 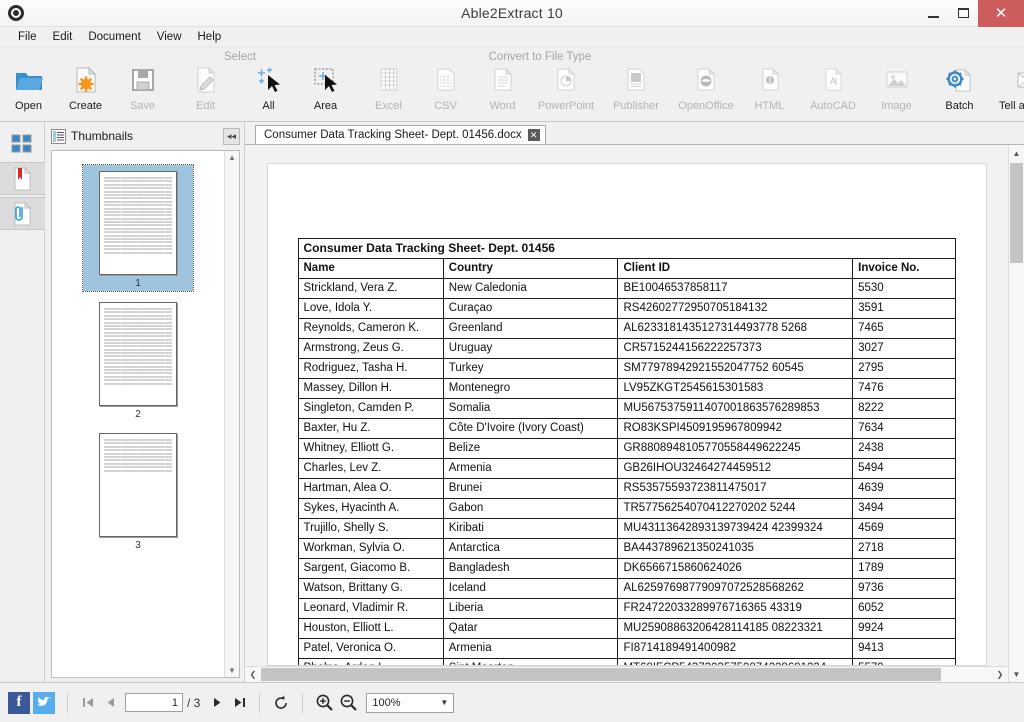 I want to click on batch-gear-icon, so click(x=960, y=80).